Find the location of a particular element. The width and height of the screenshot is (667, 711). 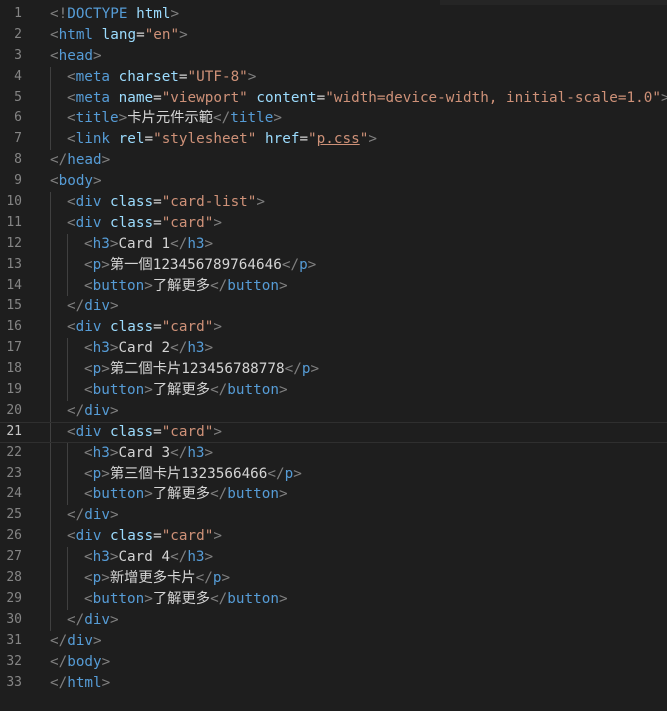

code-line: 33 </html> is located at coordinates (333, 683).